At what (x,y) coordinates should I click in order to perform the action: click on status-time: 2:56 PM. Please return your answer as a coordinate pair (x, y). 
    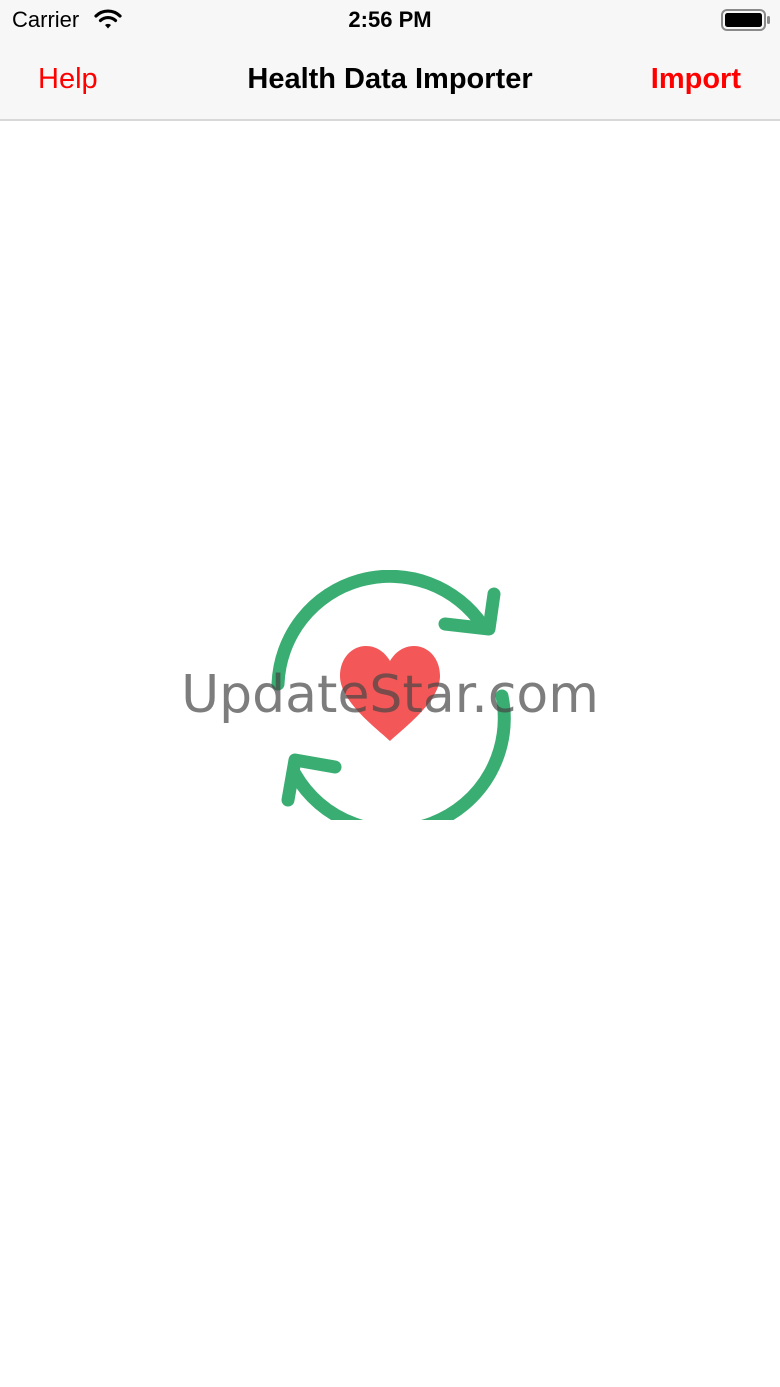
    Looking at the image, I should click on (390, 19).